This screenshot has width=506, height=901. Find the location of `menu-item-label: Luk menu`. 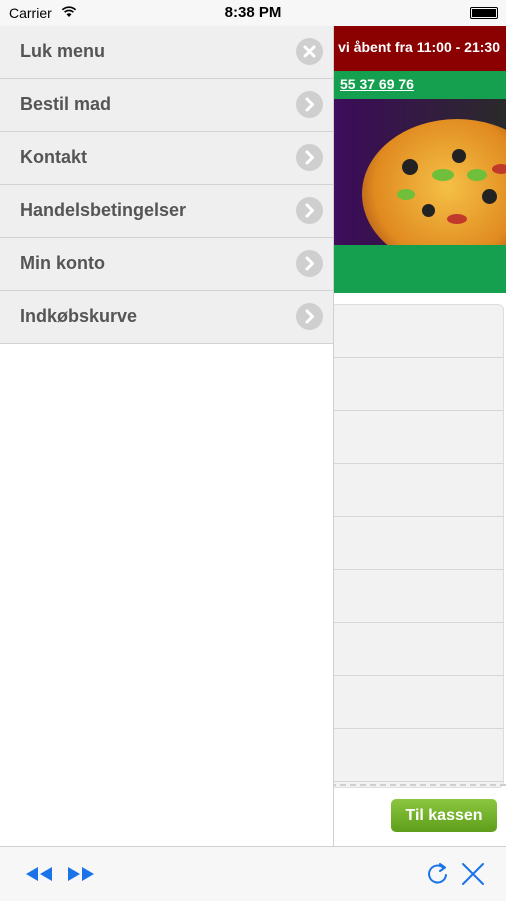

menu-item-label: Luk menu is located at coordinates (63, 51).